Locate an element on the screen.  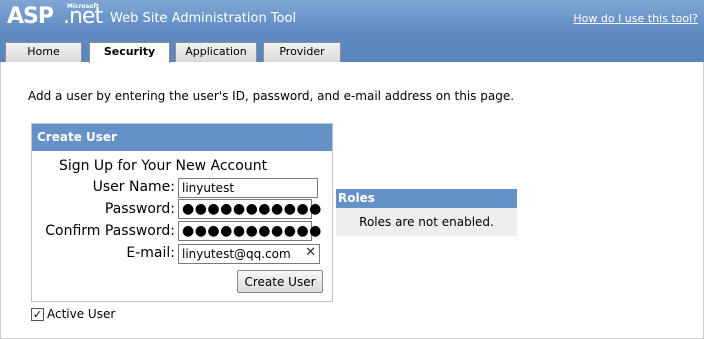
roles-panel: Roles Roles are not enabled. is located at coordinates (426, 212).